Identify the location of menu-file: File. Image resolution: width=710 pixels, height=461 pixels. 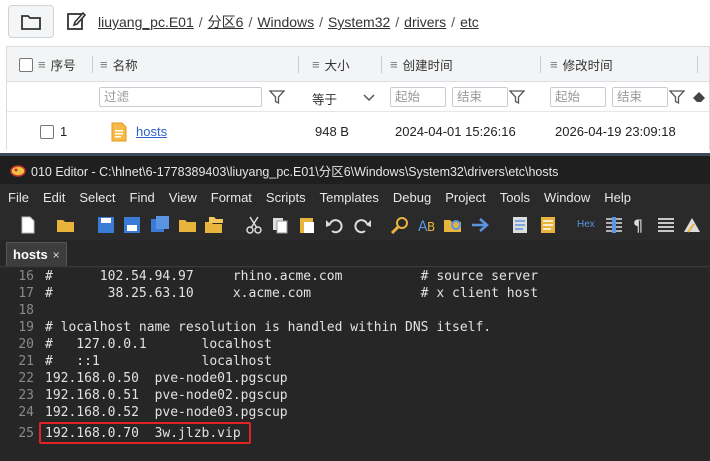
(18, 197).